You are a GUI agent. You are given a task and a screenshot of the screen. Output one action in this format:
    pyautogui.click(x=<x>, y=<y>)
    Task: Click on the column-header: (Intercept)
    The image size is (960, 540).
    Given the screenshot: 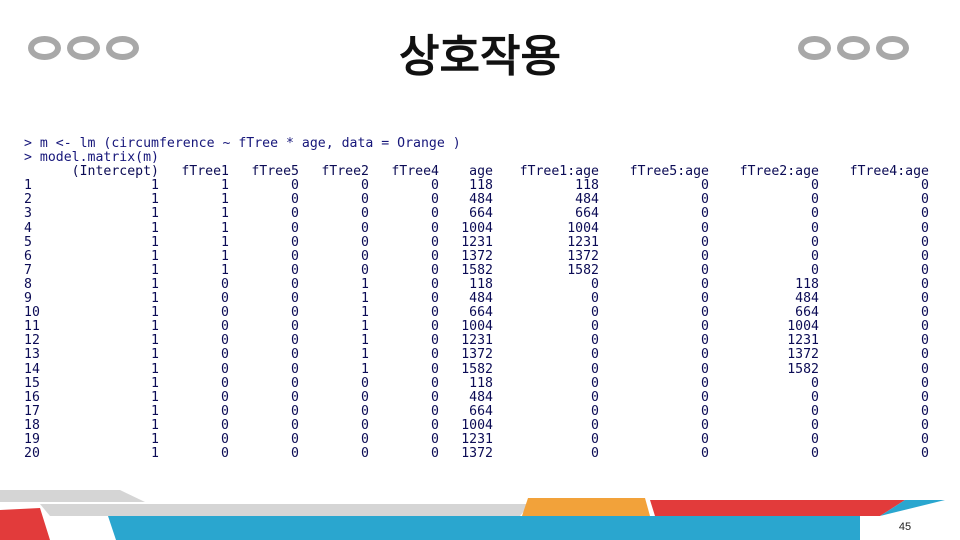 What is the action you would take?
    pyautogui.click(x=115, y=172)
    